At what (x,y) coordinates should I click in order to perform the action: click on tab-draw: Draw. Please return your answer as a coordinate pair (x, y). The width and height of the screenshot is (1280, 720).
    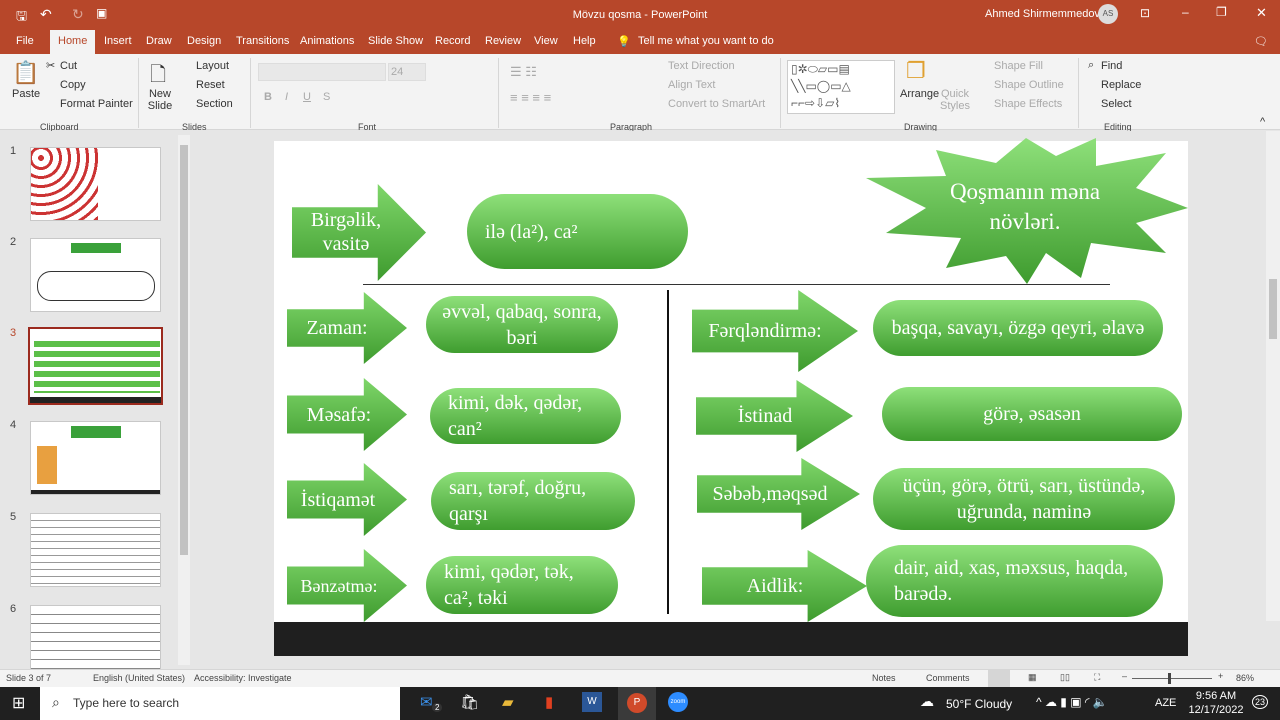
    Looking at the image, I should click on (159, 41).